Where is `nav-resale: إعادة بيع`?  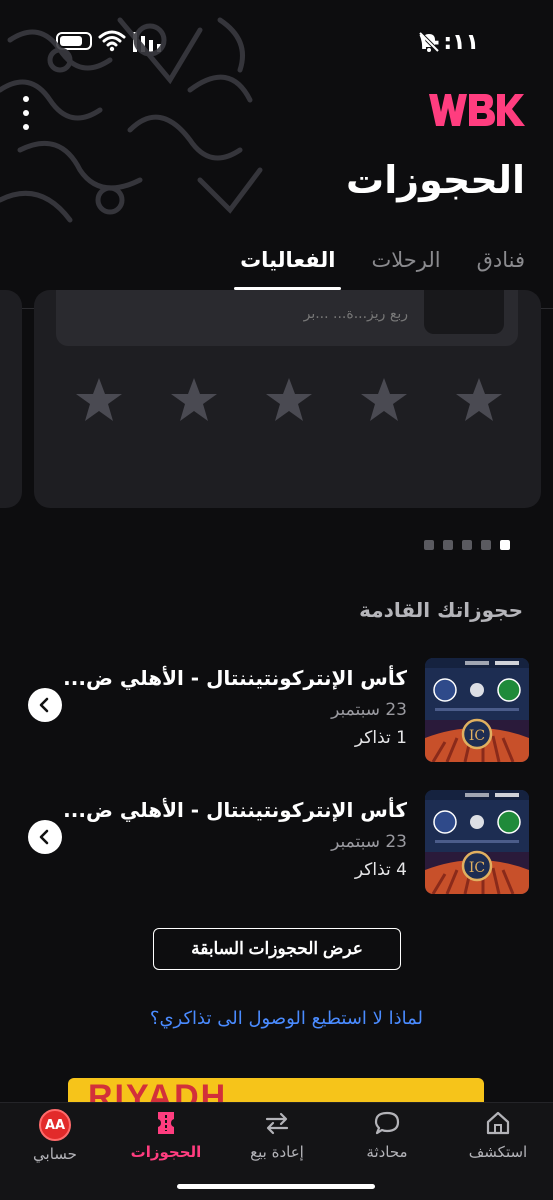 nav-resale: إعادة بيع is located at coordinates (277, 1135).